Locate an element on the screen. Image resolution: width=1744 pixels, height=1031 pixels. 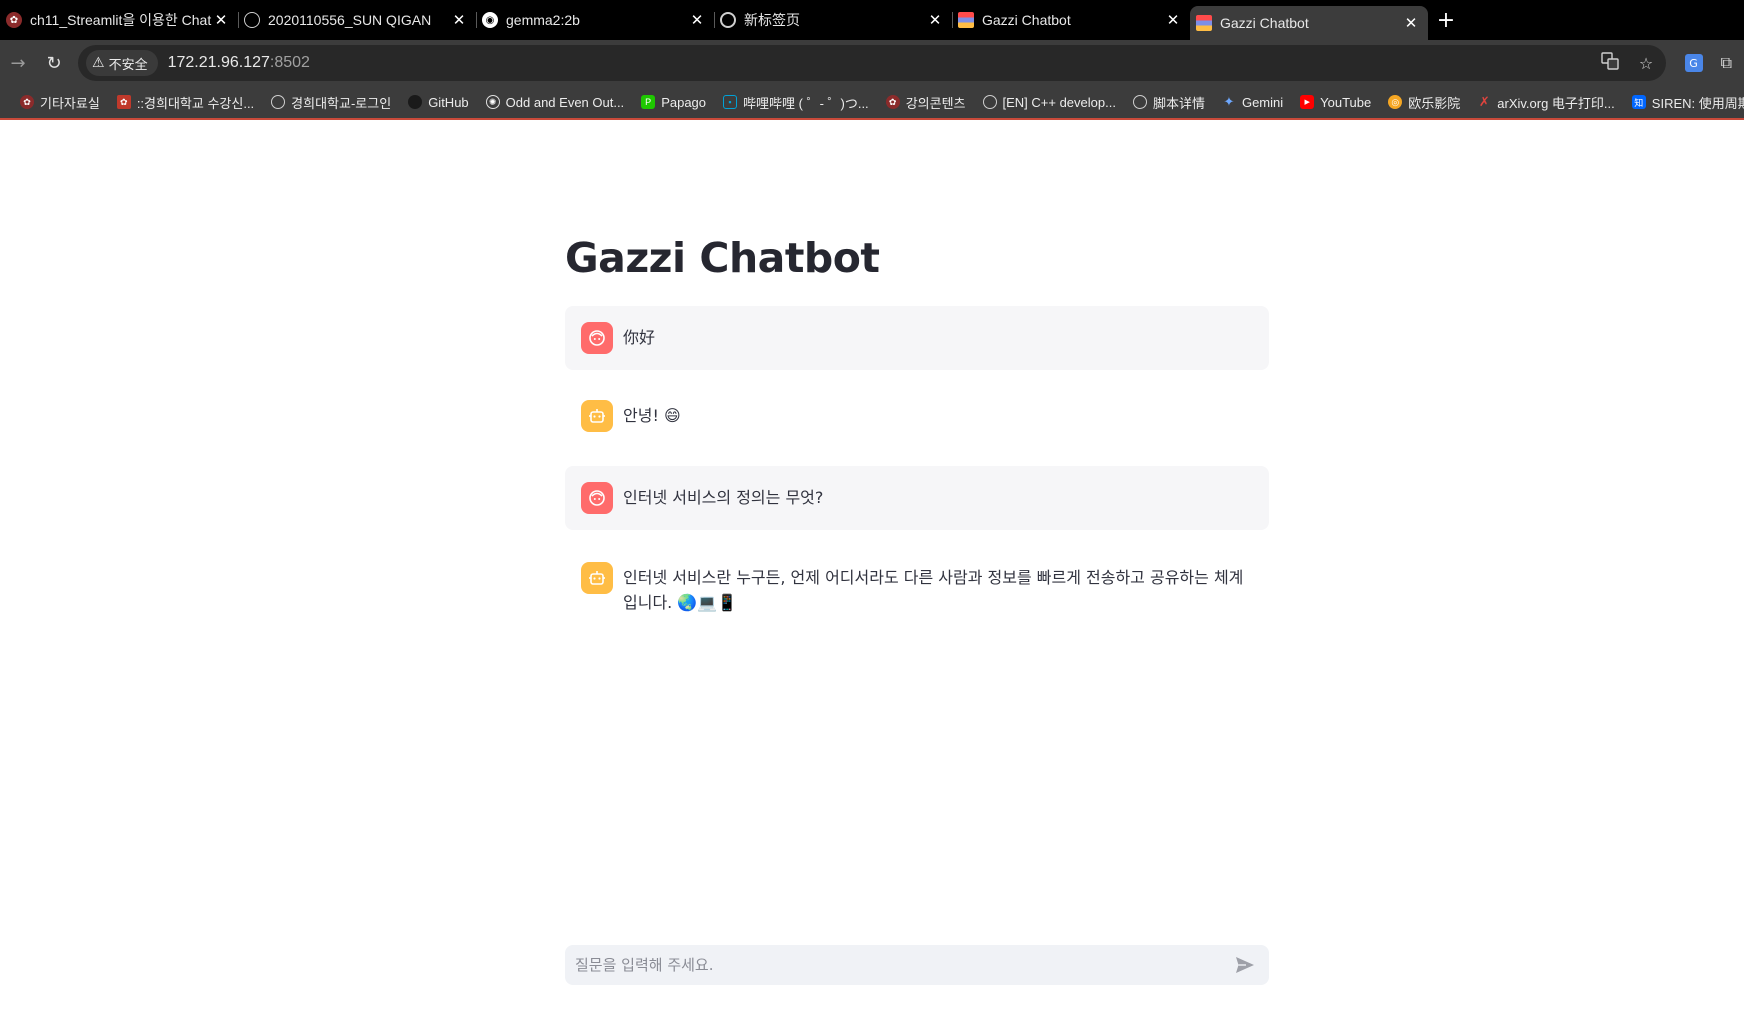
openai-icon: ✺ is located at coordinates (492, 102).